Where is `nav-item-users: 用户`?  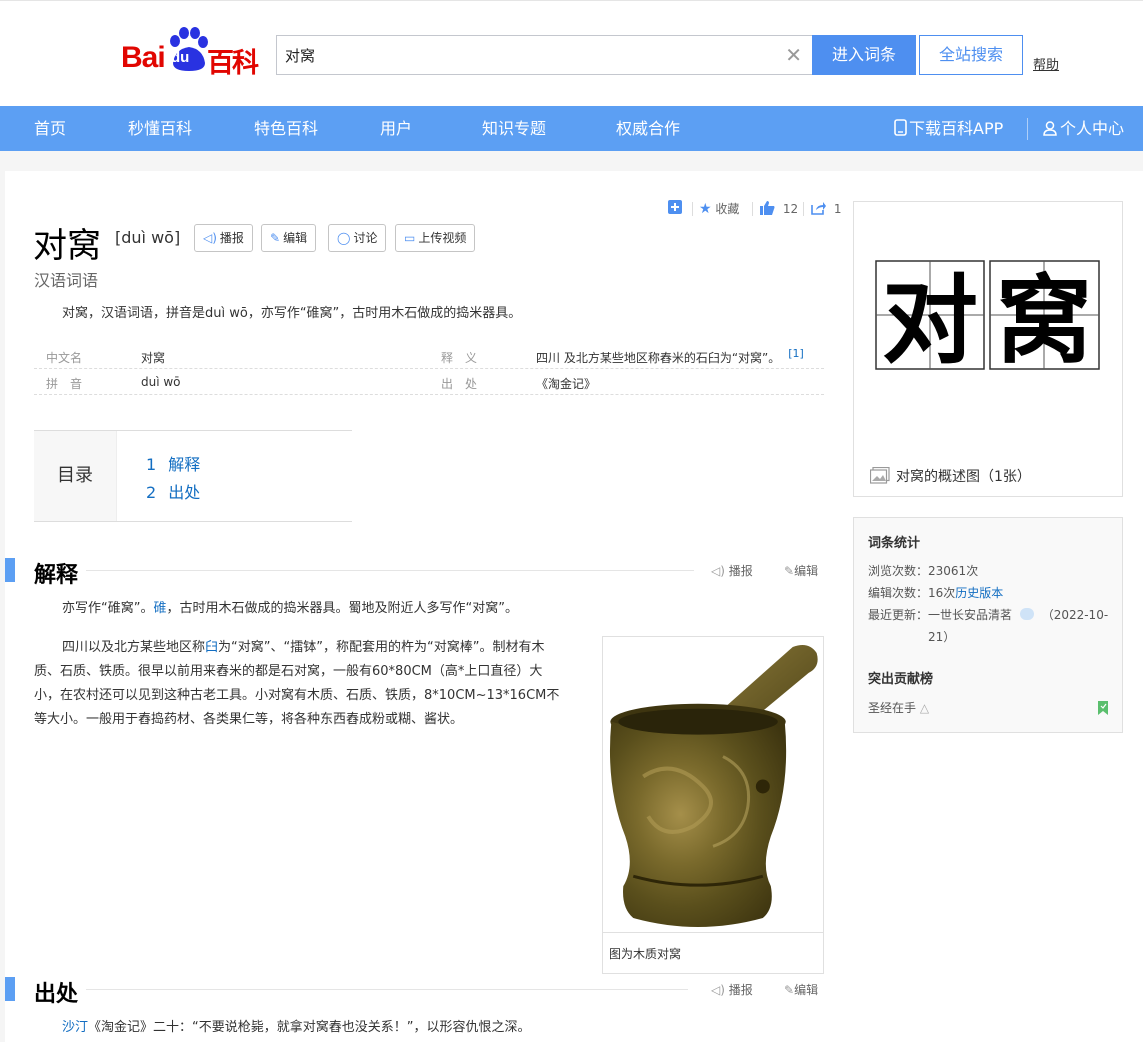 nav-item-users: 用户 is located at coordinates (396, 128).